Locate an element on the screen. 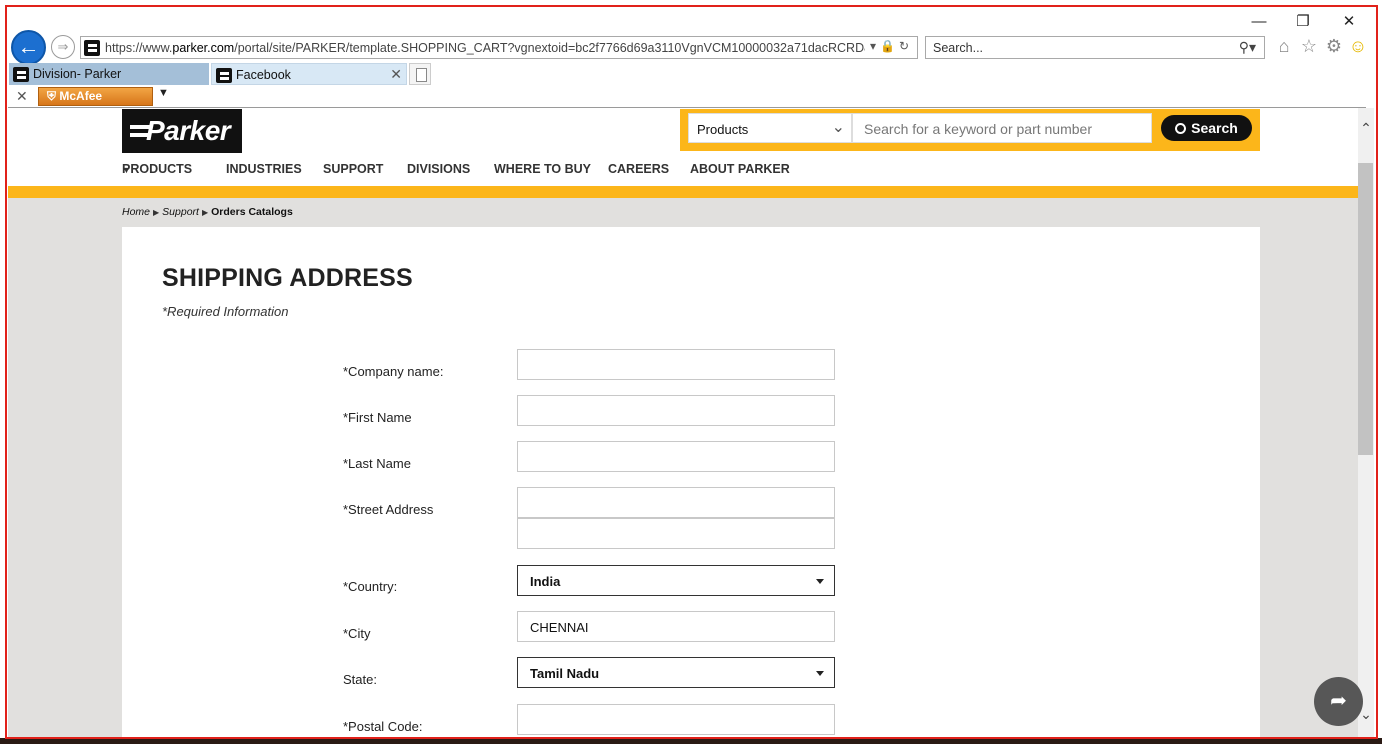 This screenshot has width=1382, height=744. close-toolbar-icon: ✕ is located at coordinates (22, 96).